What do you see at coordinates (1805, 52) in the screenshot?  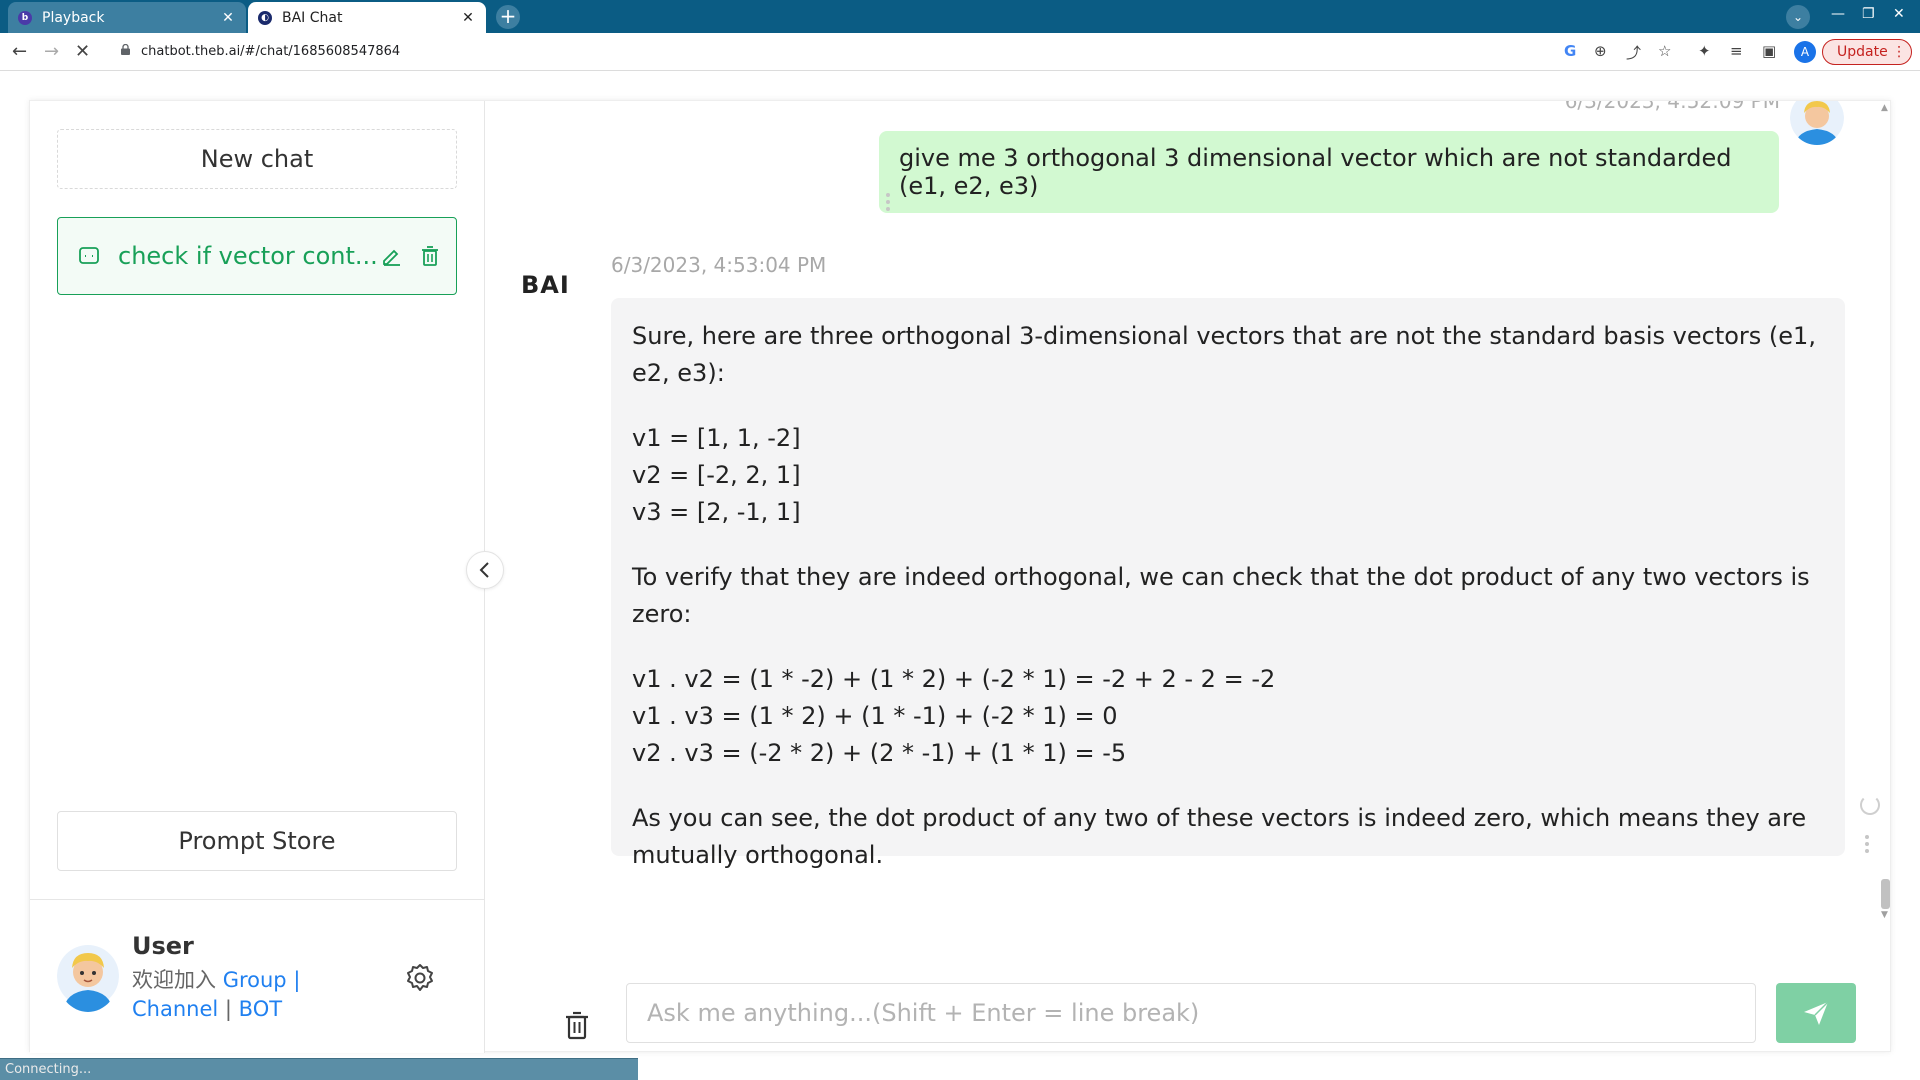 I see `profile-avatar: A` at bounding box center [1805, 52].